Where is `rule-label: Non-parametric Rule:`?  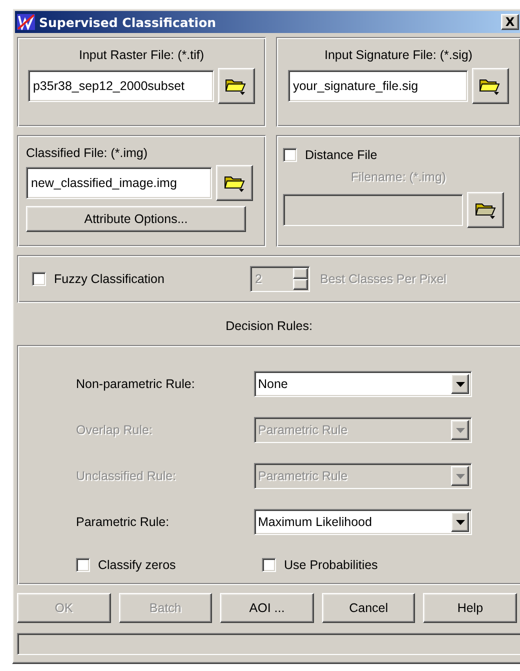 rule-label: Non-parametric Rule: is located at coordinates (136, 384).